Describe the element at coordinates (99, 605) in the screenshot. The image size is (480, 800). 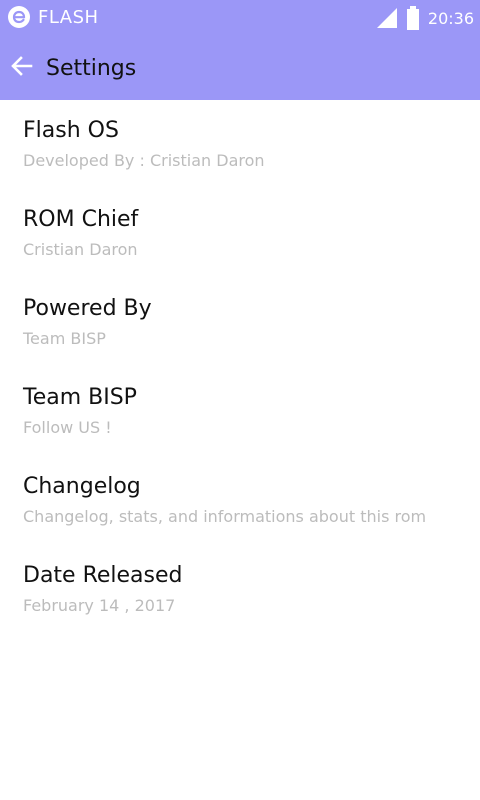
I see `list-item-subtitle: February 14 , 2017` at that location.